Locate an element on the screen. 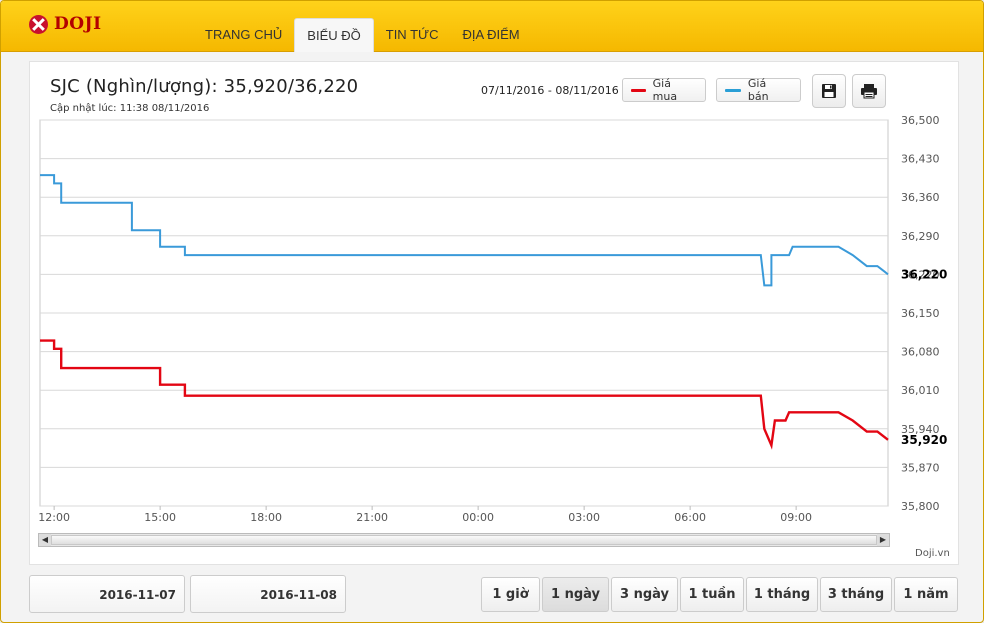 This screenshot has height=623, width=984. y-tick-label: 36,010 is located at coordinates (920, 390).